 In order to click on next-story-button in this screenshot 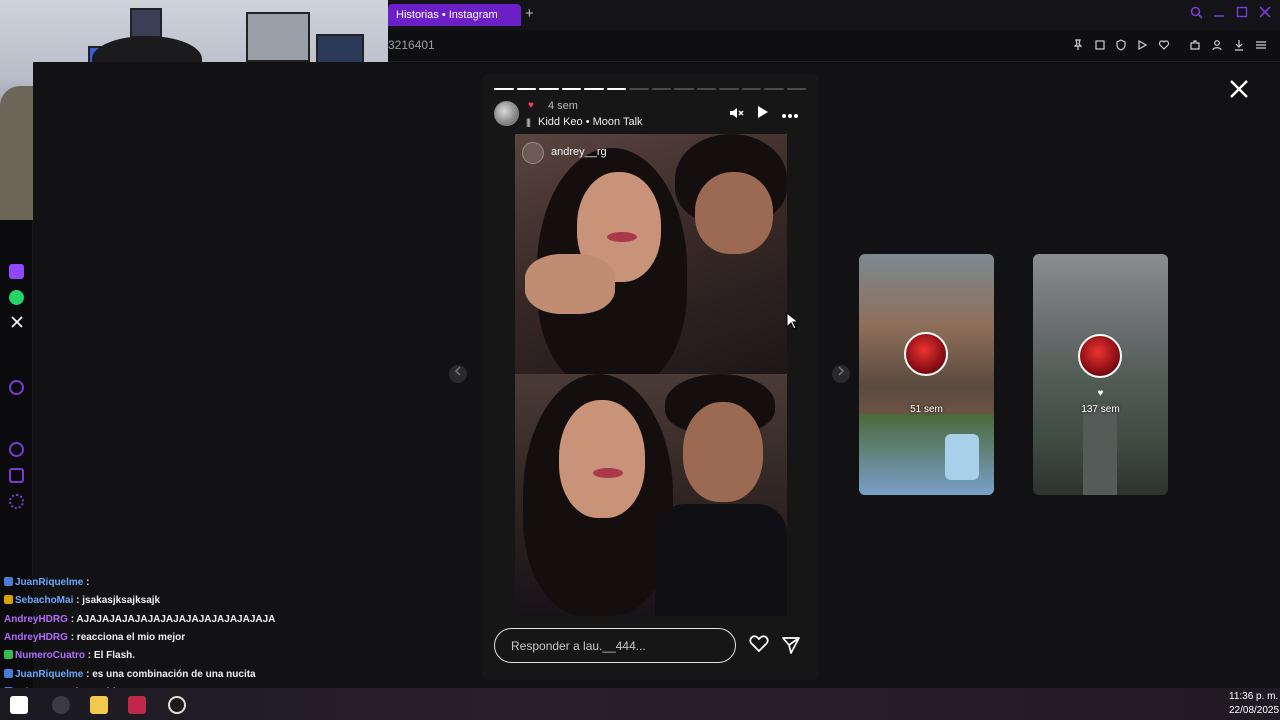, I will do `click(841, 374)`.